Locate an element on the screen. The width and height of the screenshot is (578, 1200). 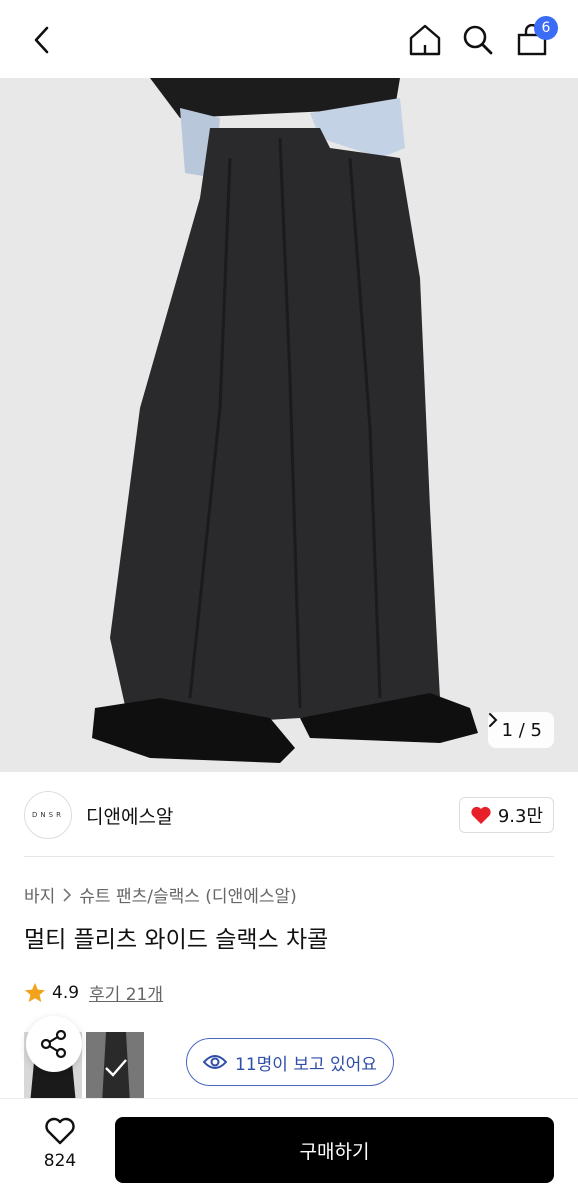
bottom-action-bar: 824 구매하기 is located at coordinates (289, 1149).